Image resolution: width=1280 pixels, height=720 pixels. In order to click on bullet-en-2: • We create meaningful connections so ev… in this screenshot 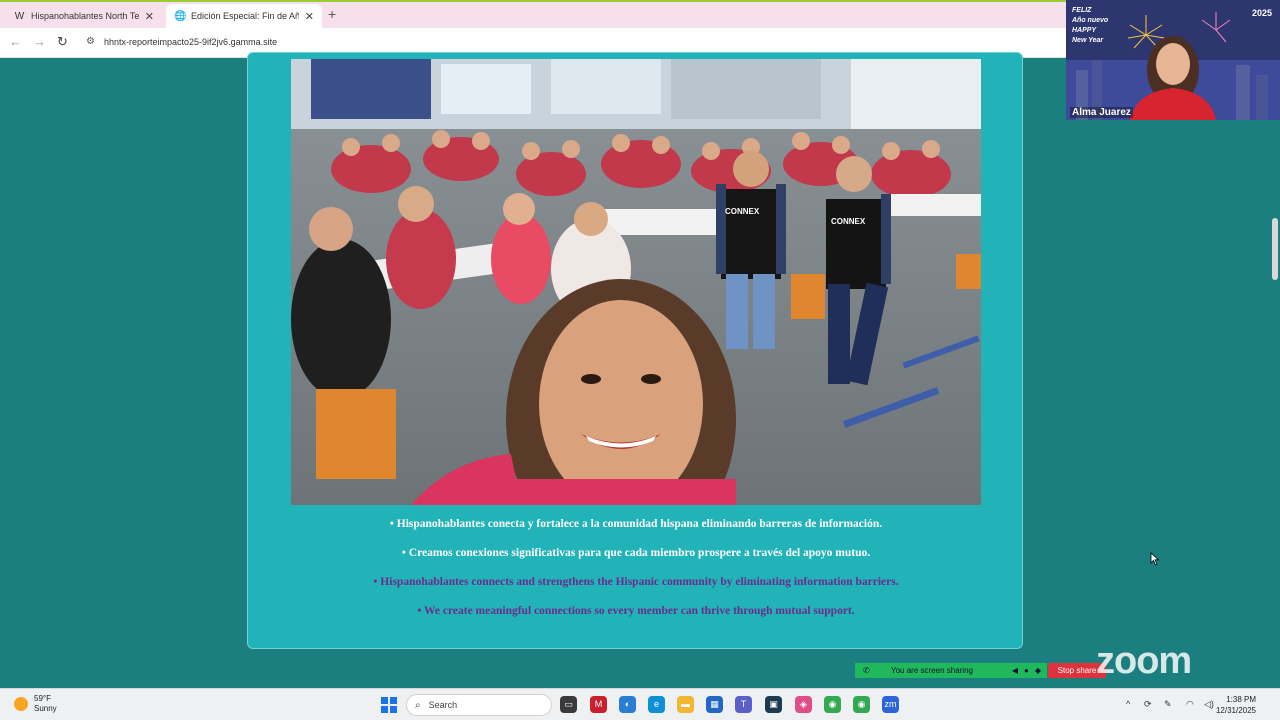, I will do `click(636, 611)`.